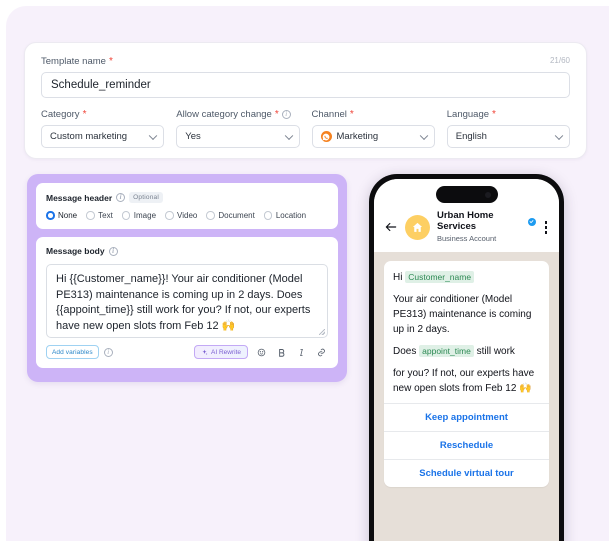  What do you see at coordinates (467, 238) in the screenshot?
I see `account-type: Business Account` at bounding box center [467, 238].